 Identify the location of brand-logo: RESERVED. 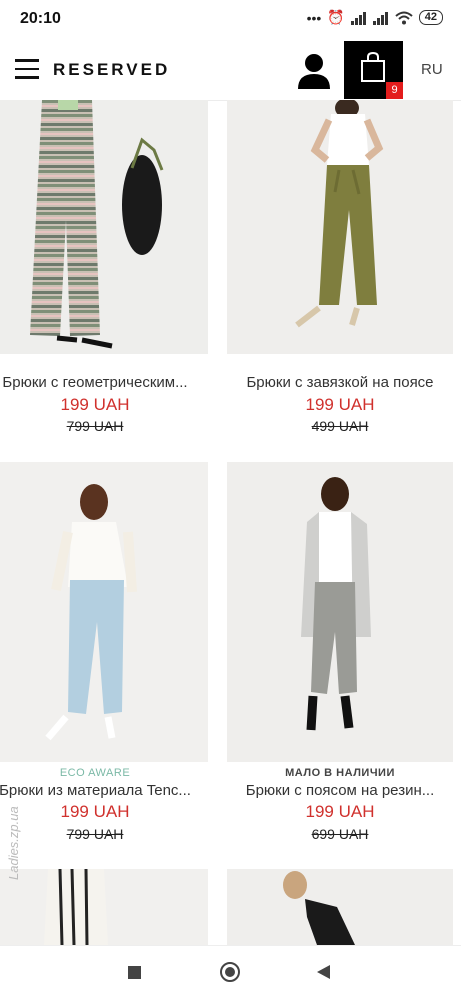
(111, 70).